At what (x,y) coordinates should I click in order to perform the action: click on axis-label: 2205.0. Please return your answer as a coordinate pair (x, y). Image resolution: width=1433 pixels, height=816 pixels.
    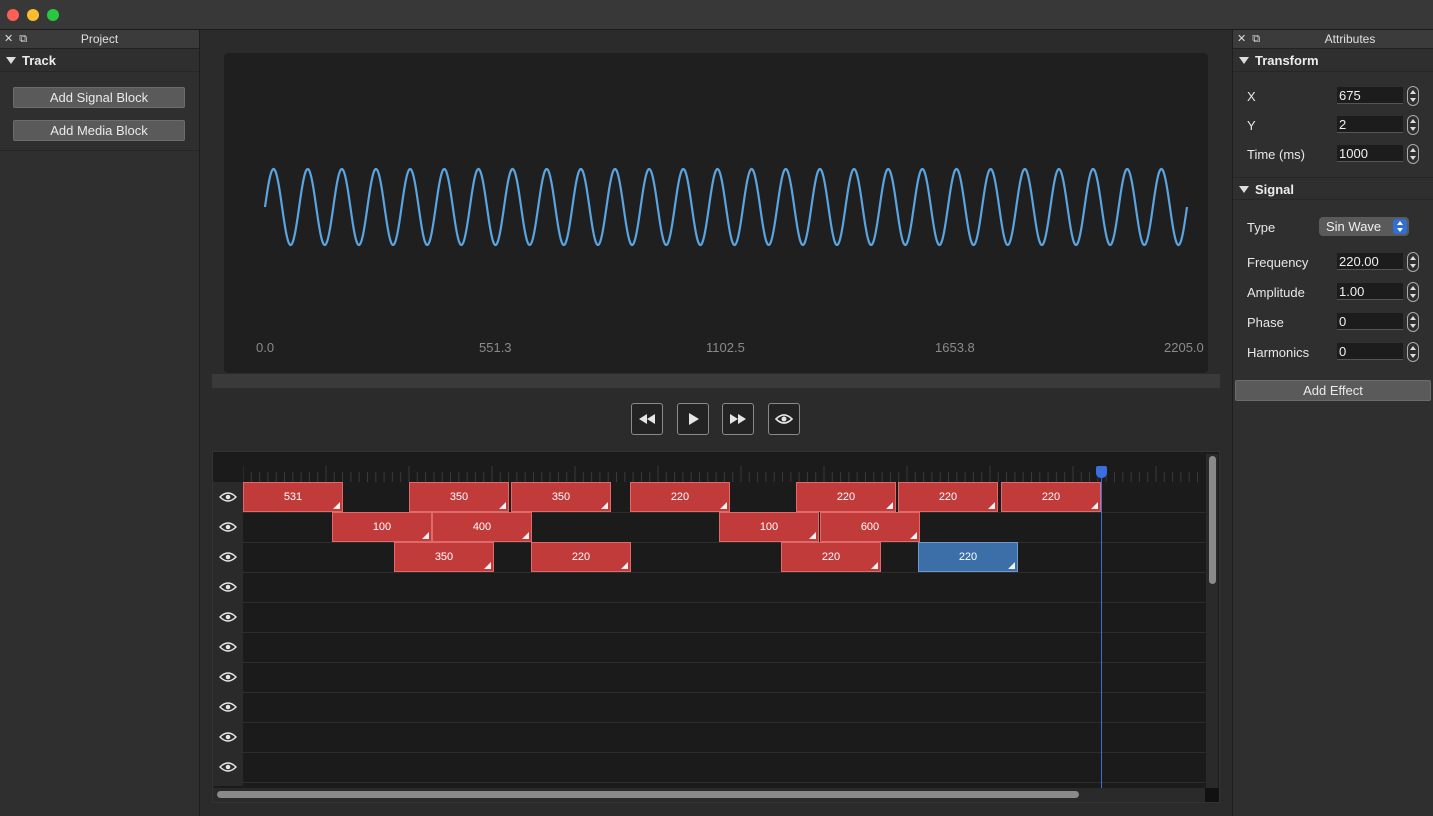
    Looking at the image, I should click on (1184, 347).